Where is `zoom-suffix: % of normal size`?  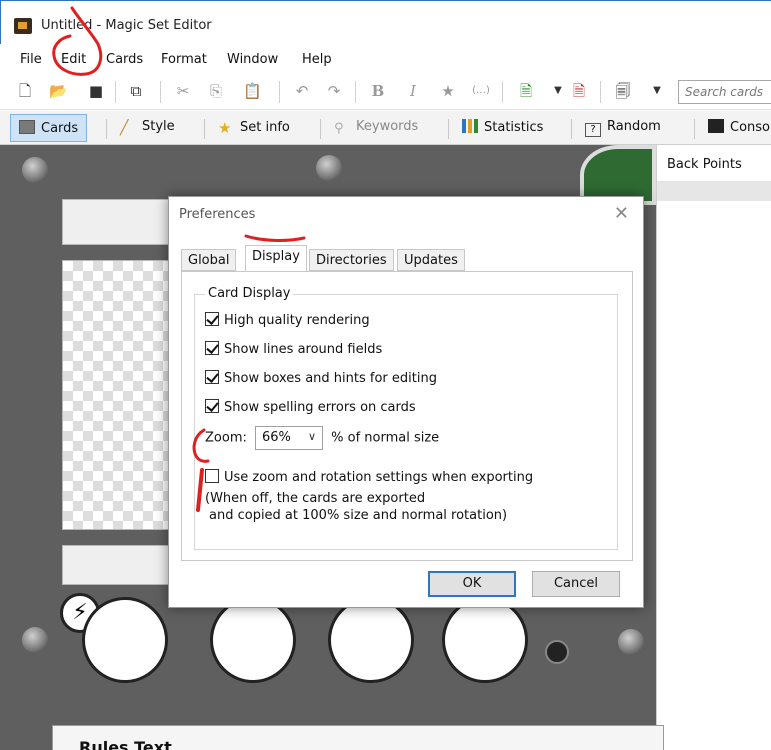
zoom-suffix: % of normal size is located at coordinates (385, 438).